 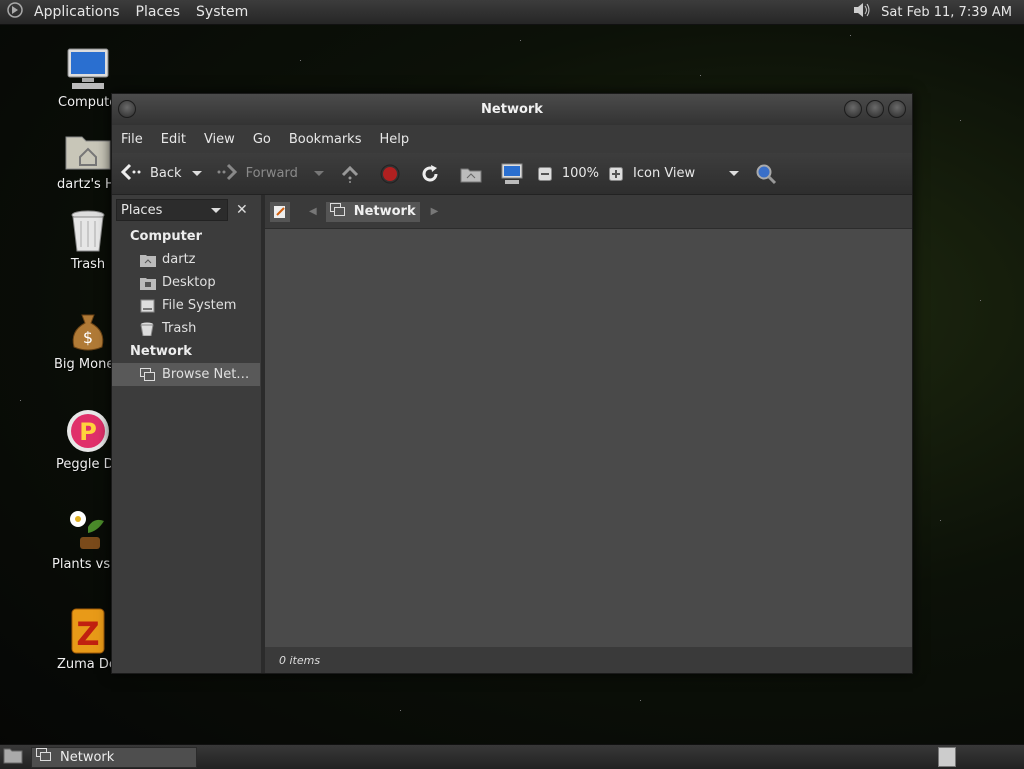 What do you see at coordinates (947, 757) in the screenshot?
I see `workspace-switcher` at bounding box center [947, 757].